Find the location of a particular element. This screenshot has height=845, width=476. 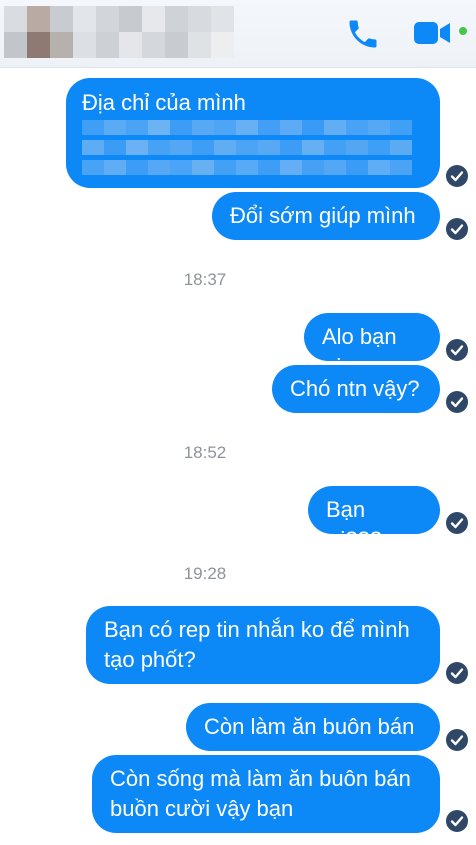

message-bubble: Còn làm ăn buôn bán is located at coordinates (313, 727).